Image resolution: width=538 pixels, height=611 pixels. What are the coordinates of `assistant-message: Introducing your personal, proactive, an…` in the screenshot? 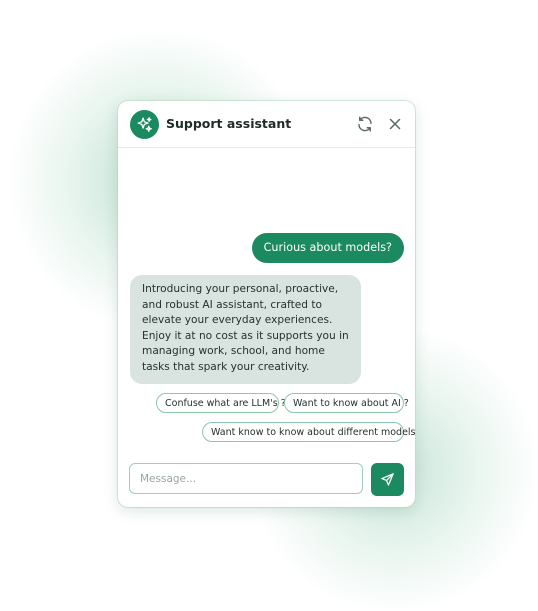 It's located at (245, 329).